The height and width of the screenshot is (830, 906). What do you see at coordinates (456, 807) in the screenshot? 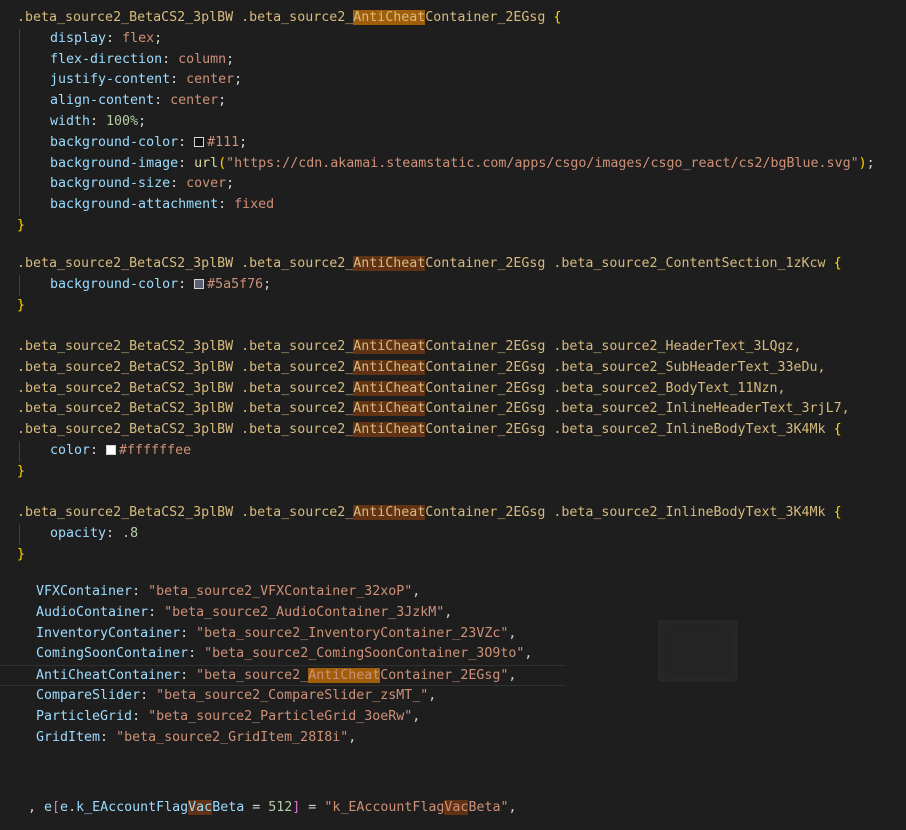
I see `search-match: Vac` at bounding box center [456, 807].